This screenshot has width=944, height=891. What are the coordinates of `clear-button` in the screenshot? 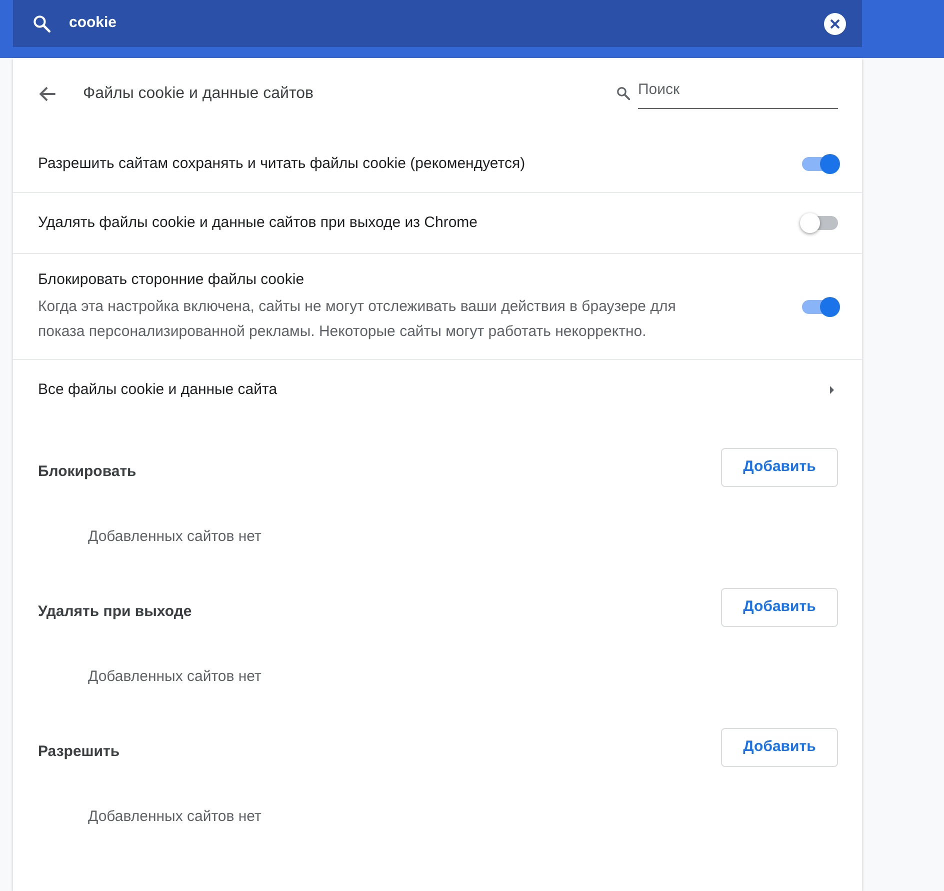 It's located at (835, 23).